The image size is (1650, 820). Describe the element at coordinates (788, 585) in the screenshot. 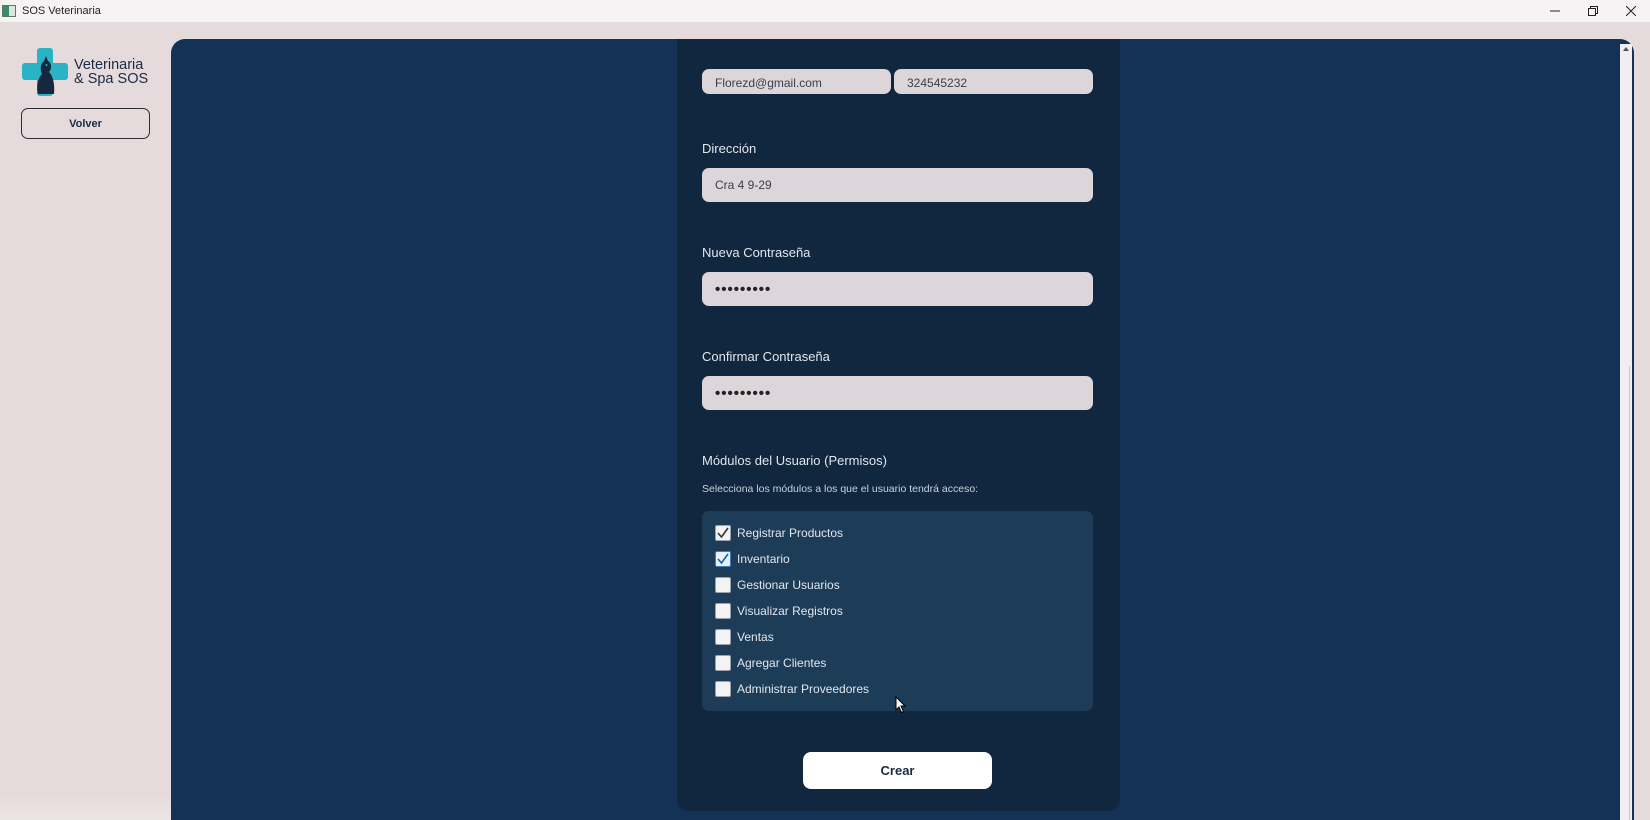

I see `module-label: Gestionar Usuarios` at that location.